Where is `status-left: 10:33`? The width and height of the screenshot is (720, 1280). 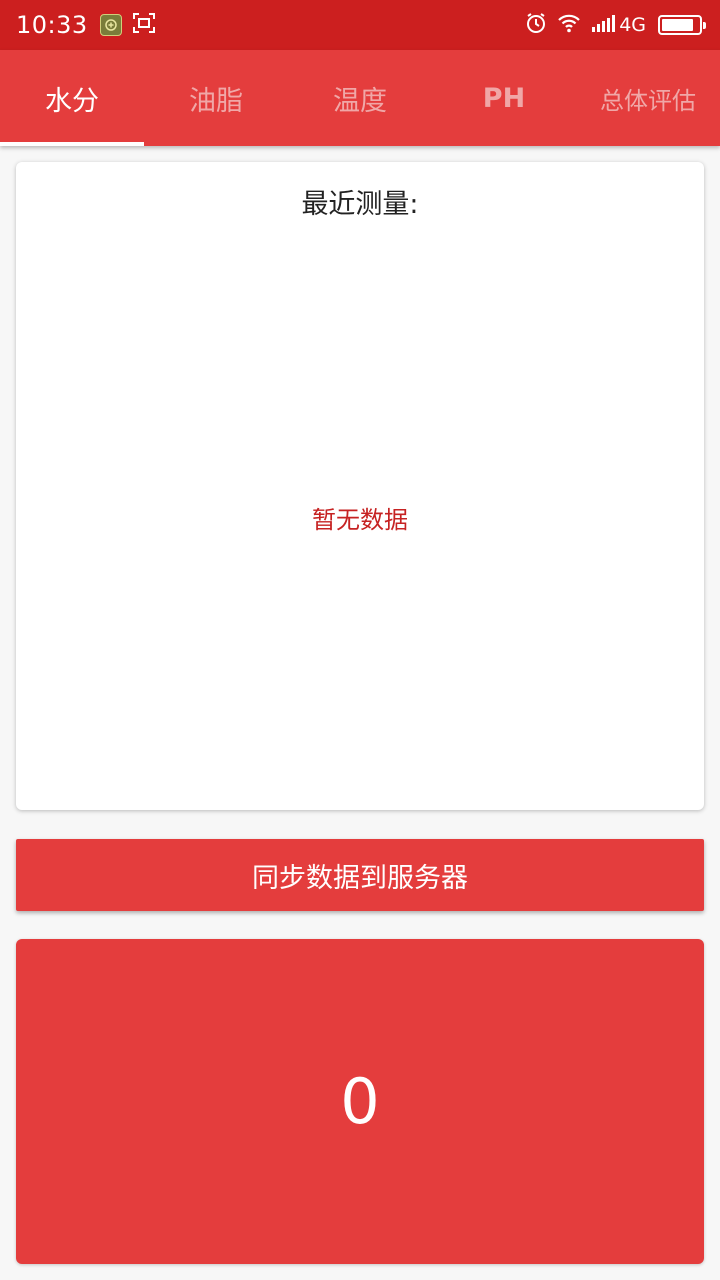 status-left: 10:33 is located at coordinates (86, 25).